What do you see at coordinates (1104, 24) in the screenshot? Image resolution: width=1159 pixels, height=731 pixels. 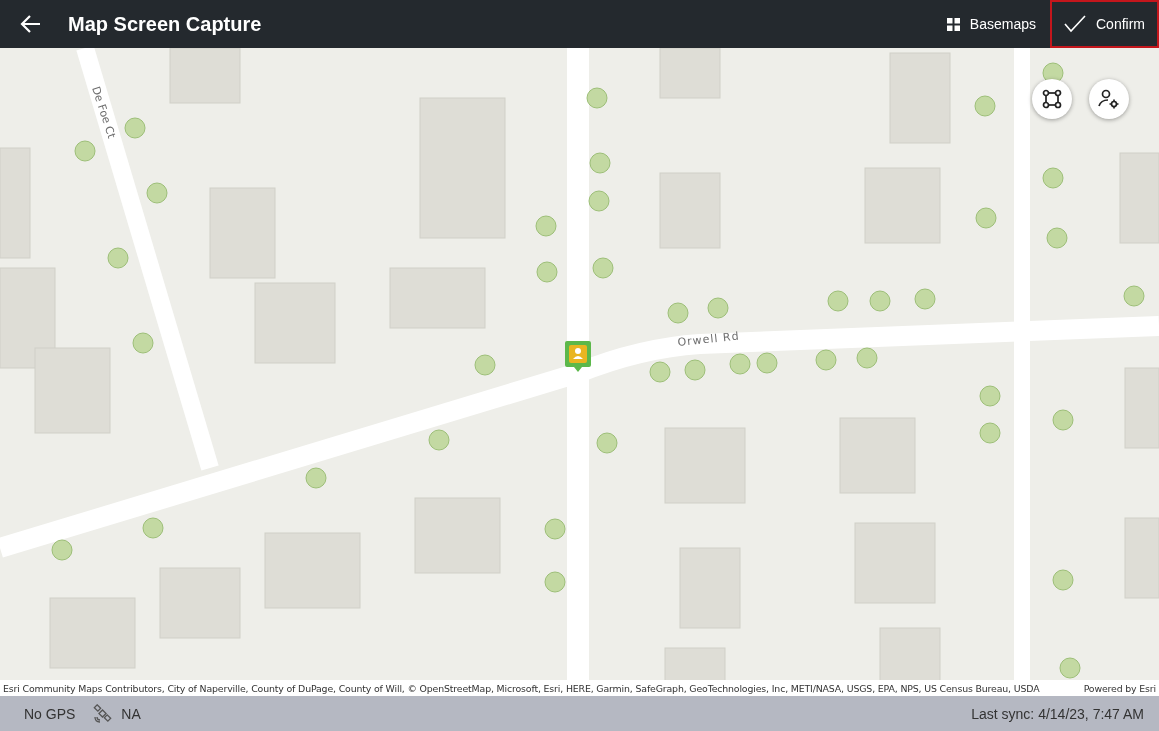 I see `confirm-button: Confirm` at bounding box center [1104, 24].